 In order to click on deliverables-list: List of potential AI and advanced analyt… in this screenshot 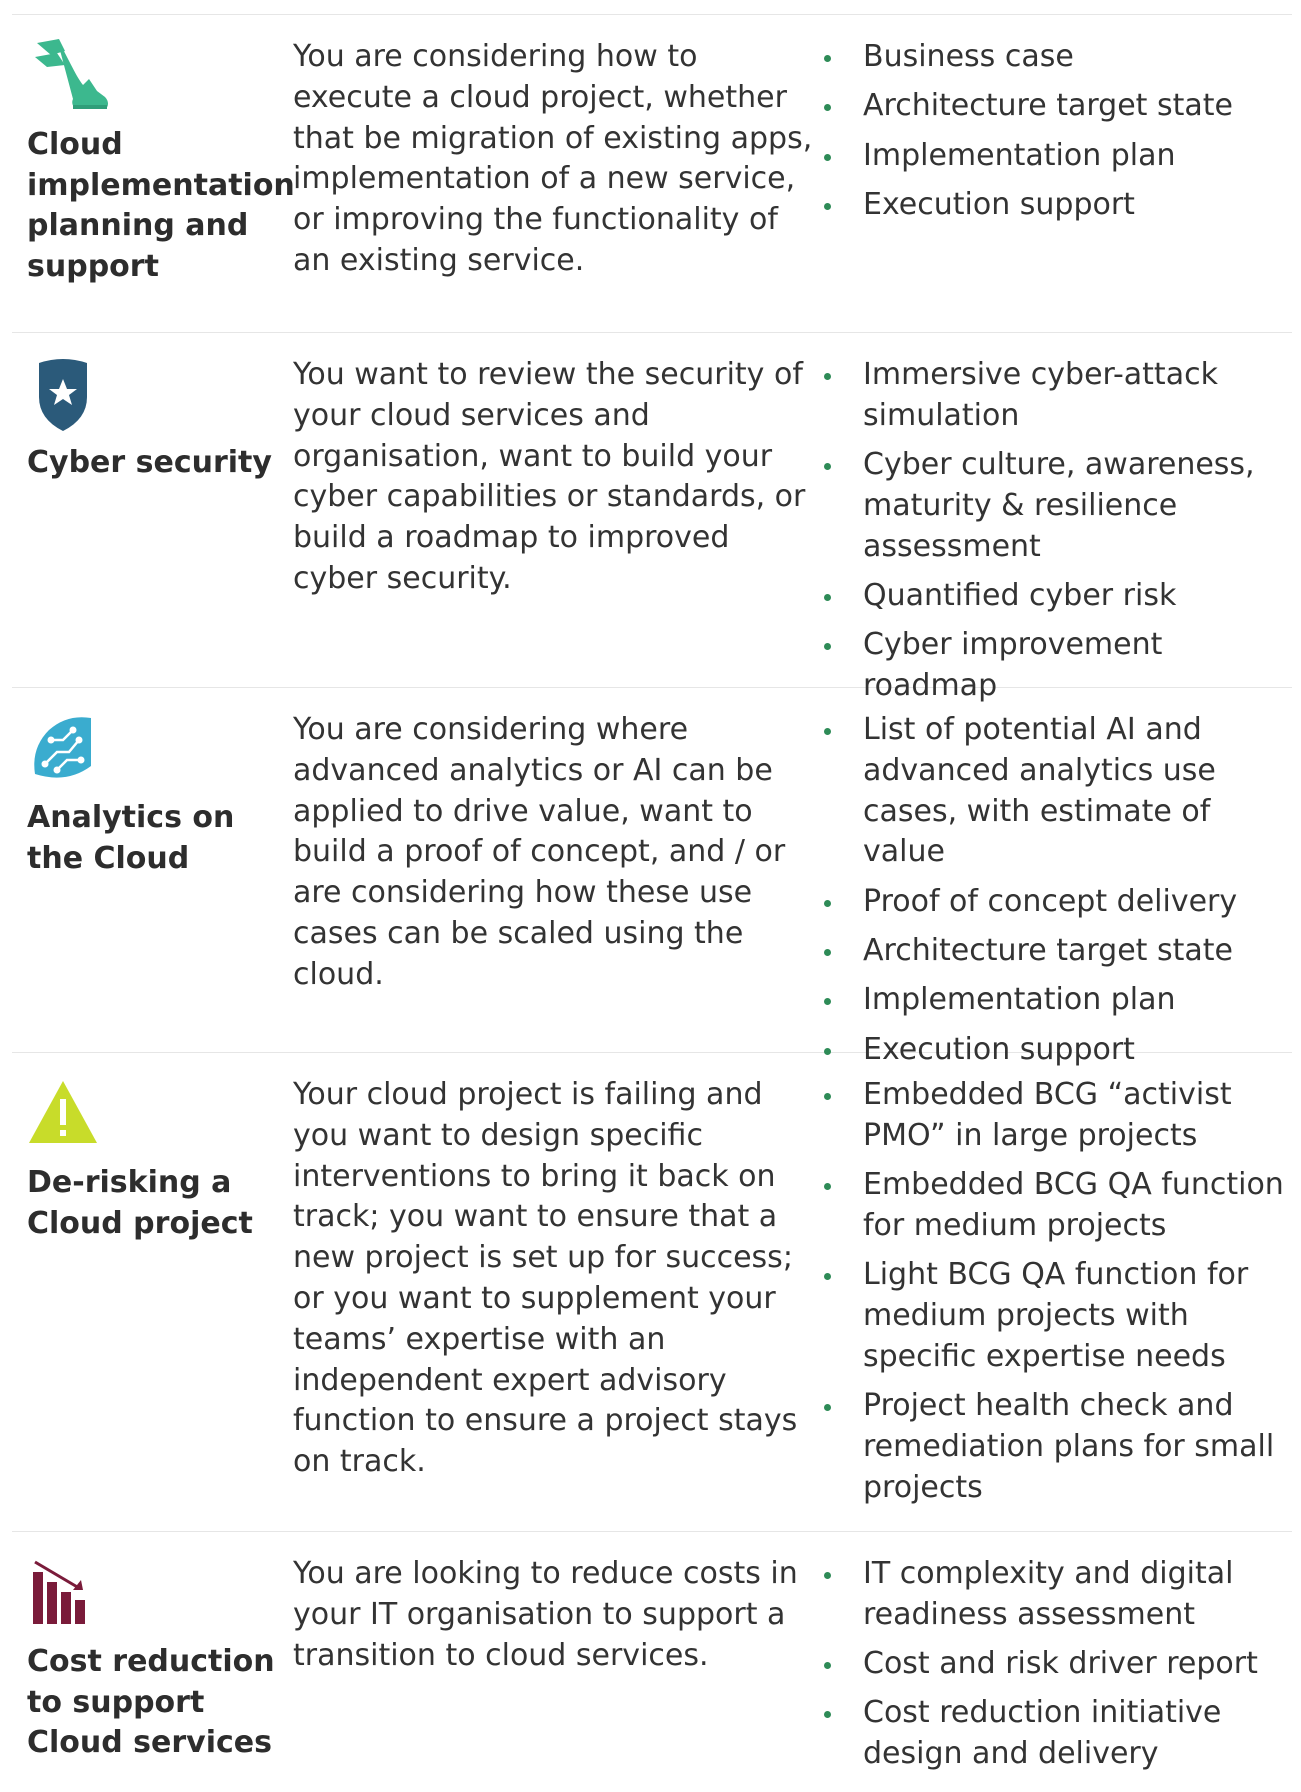, I will do `click(1054, 890)`.